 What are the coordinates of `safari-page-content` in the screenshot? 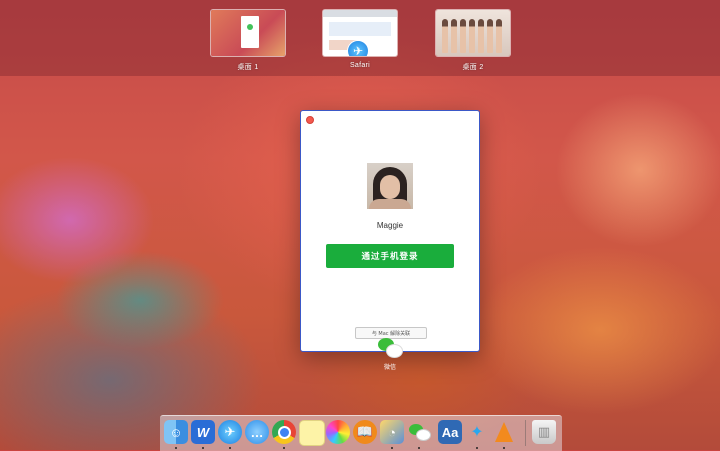 It's located at (360, 29).